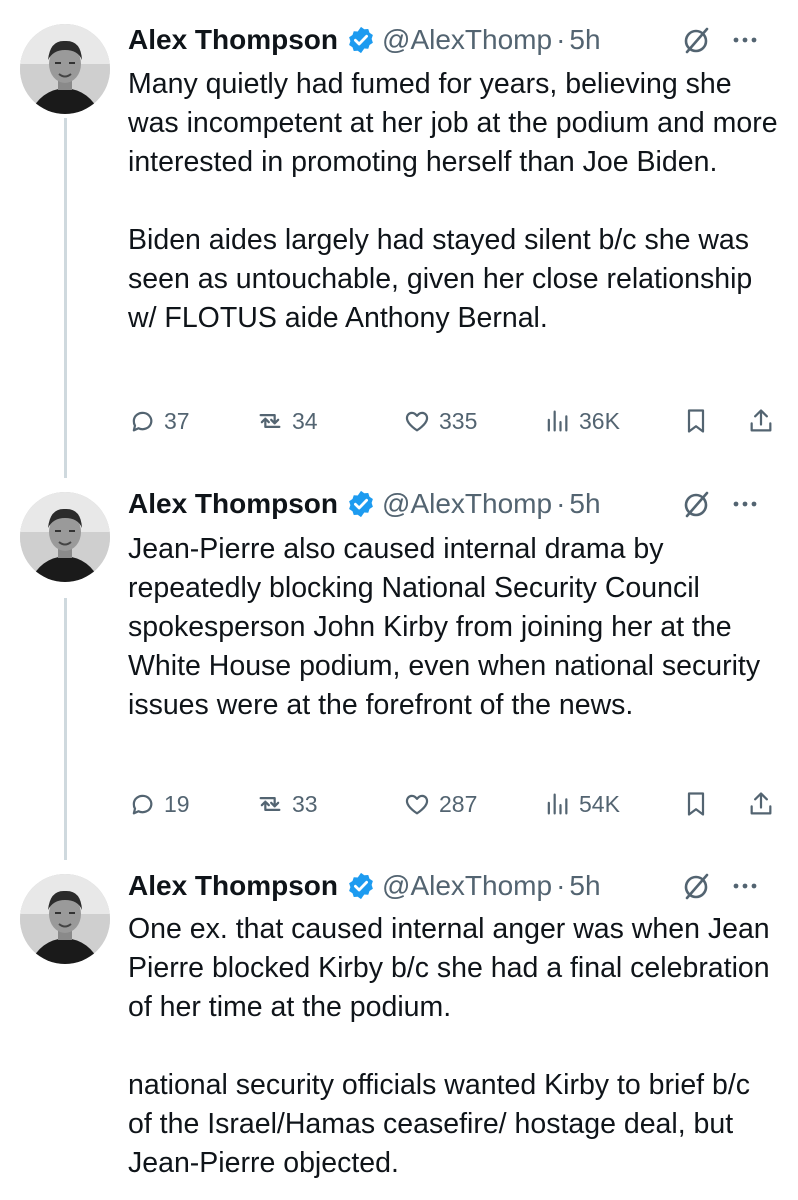 The image size is (798, 1200). I want to click on repost-count: 33, so click(305, 803).